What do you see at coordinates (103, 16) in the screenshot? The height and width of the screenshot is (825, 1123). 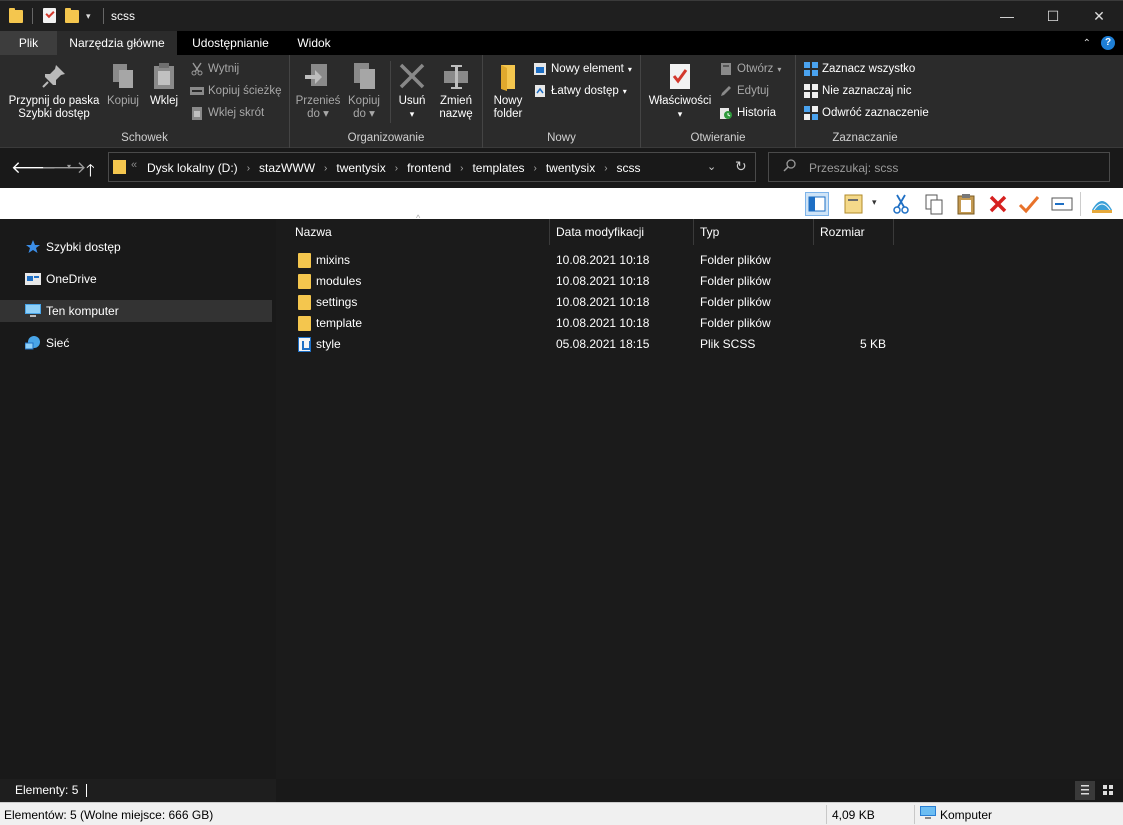 I see `divider` at bounding box center [103, 16].